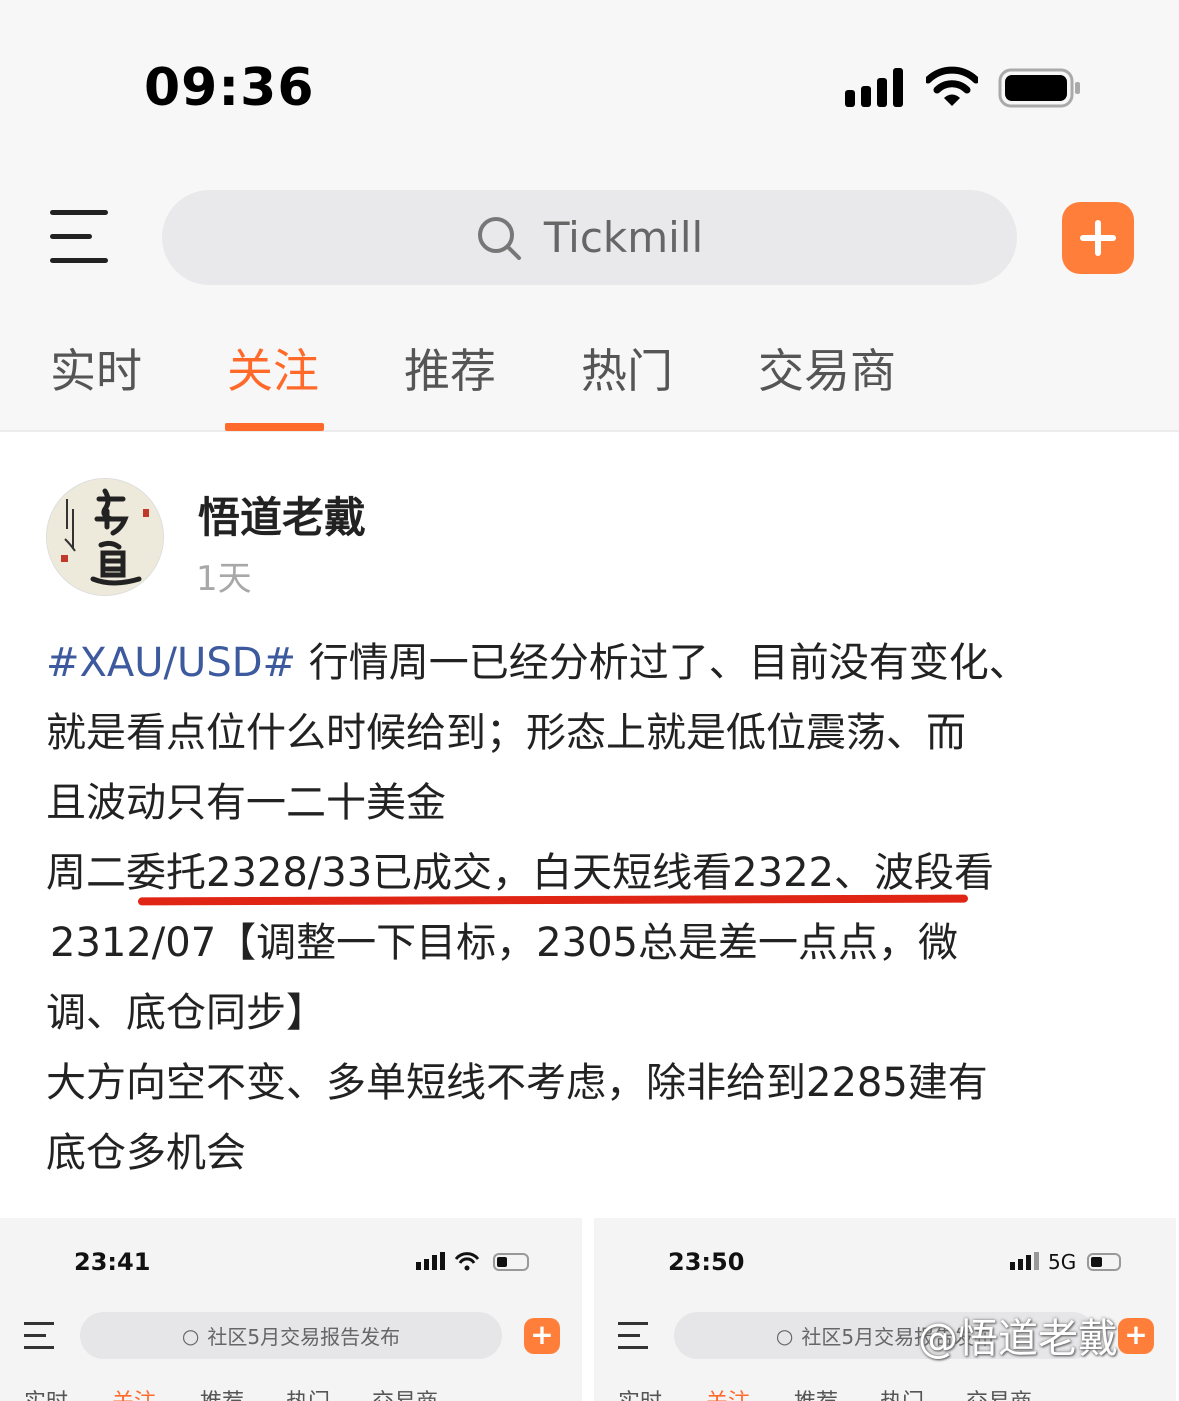  What do you see at coordinates (627, 368) in the screenshot?
I see `tab-hot: 热门` at bounding box center [627, 368].